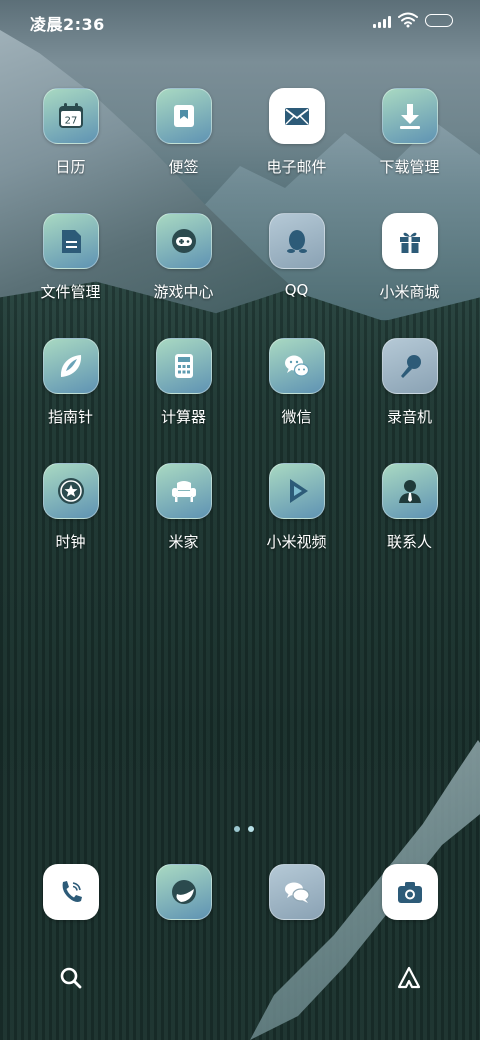 The height and width of the screenshot is (1040, 480). Describe the element at coordinates (70, 525) in the screenshot. I see `app-clock: 时钟` at that location.